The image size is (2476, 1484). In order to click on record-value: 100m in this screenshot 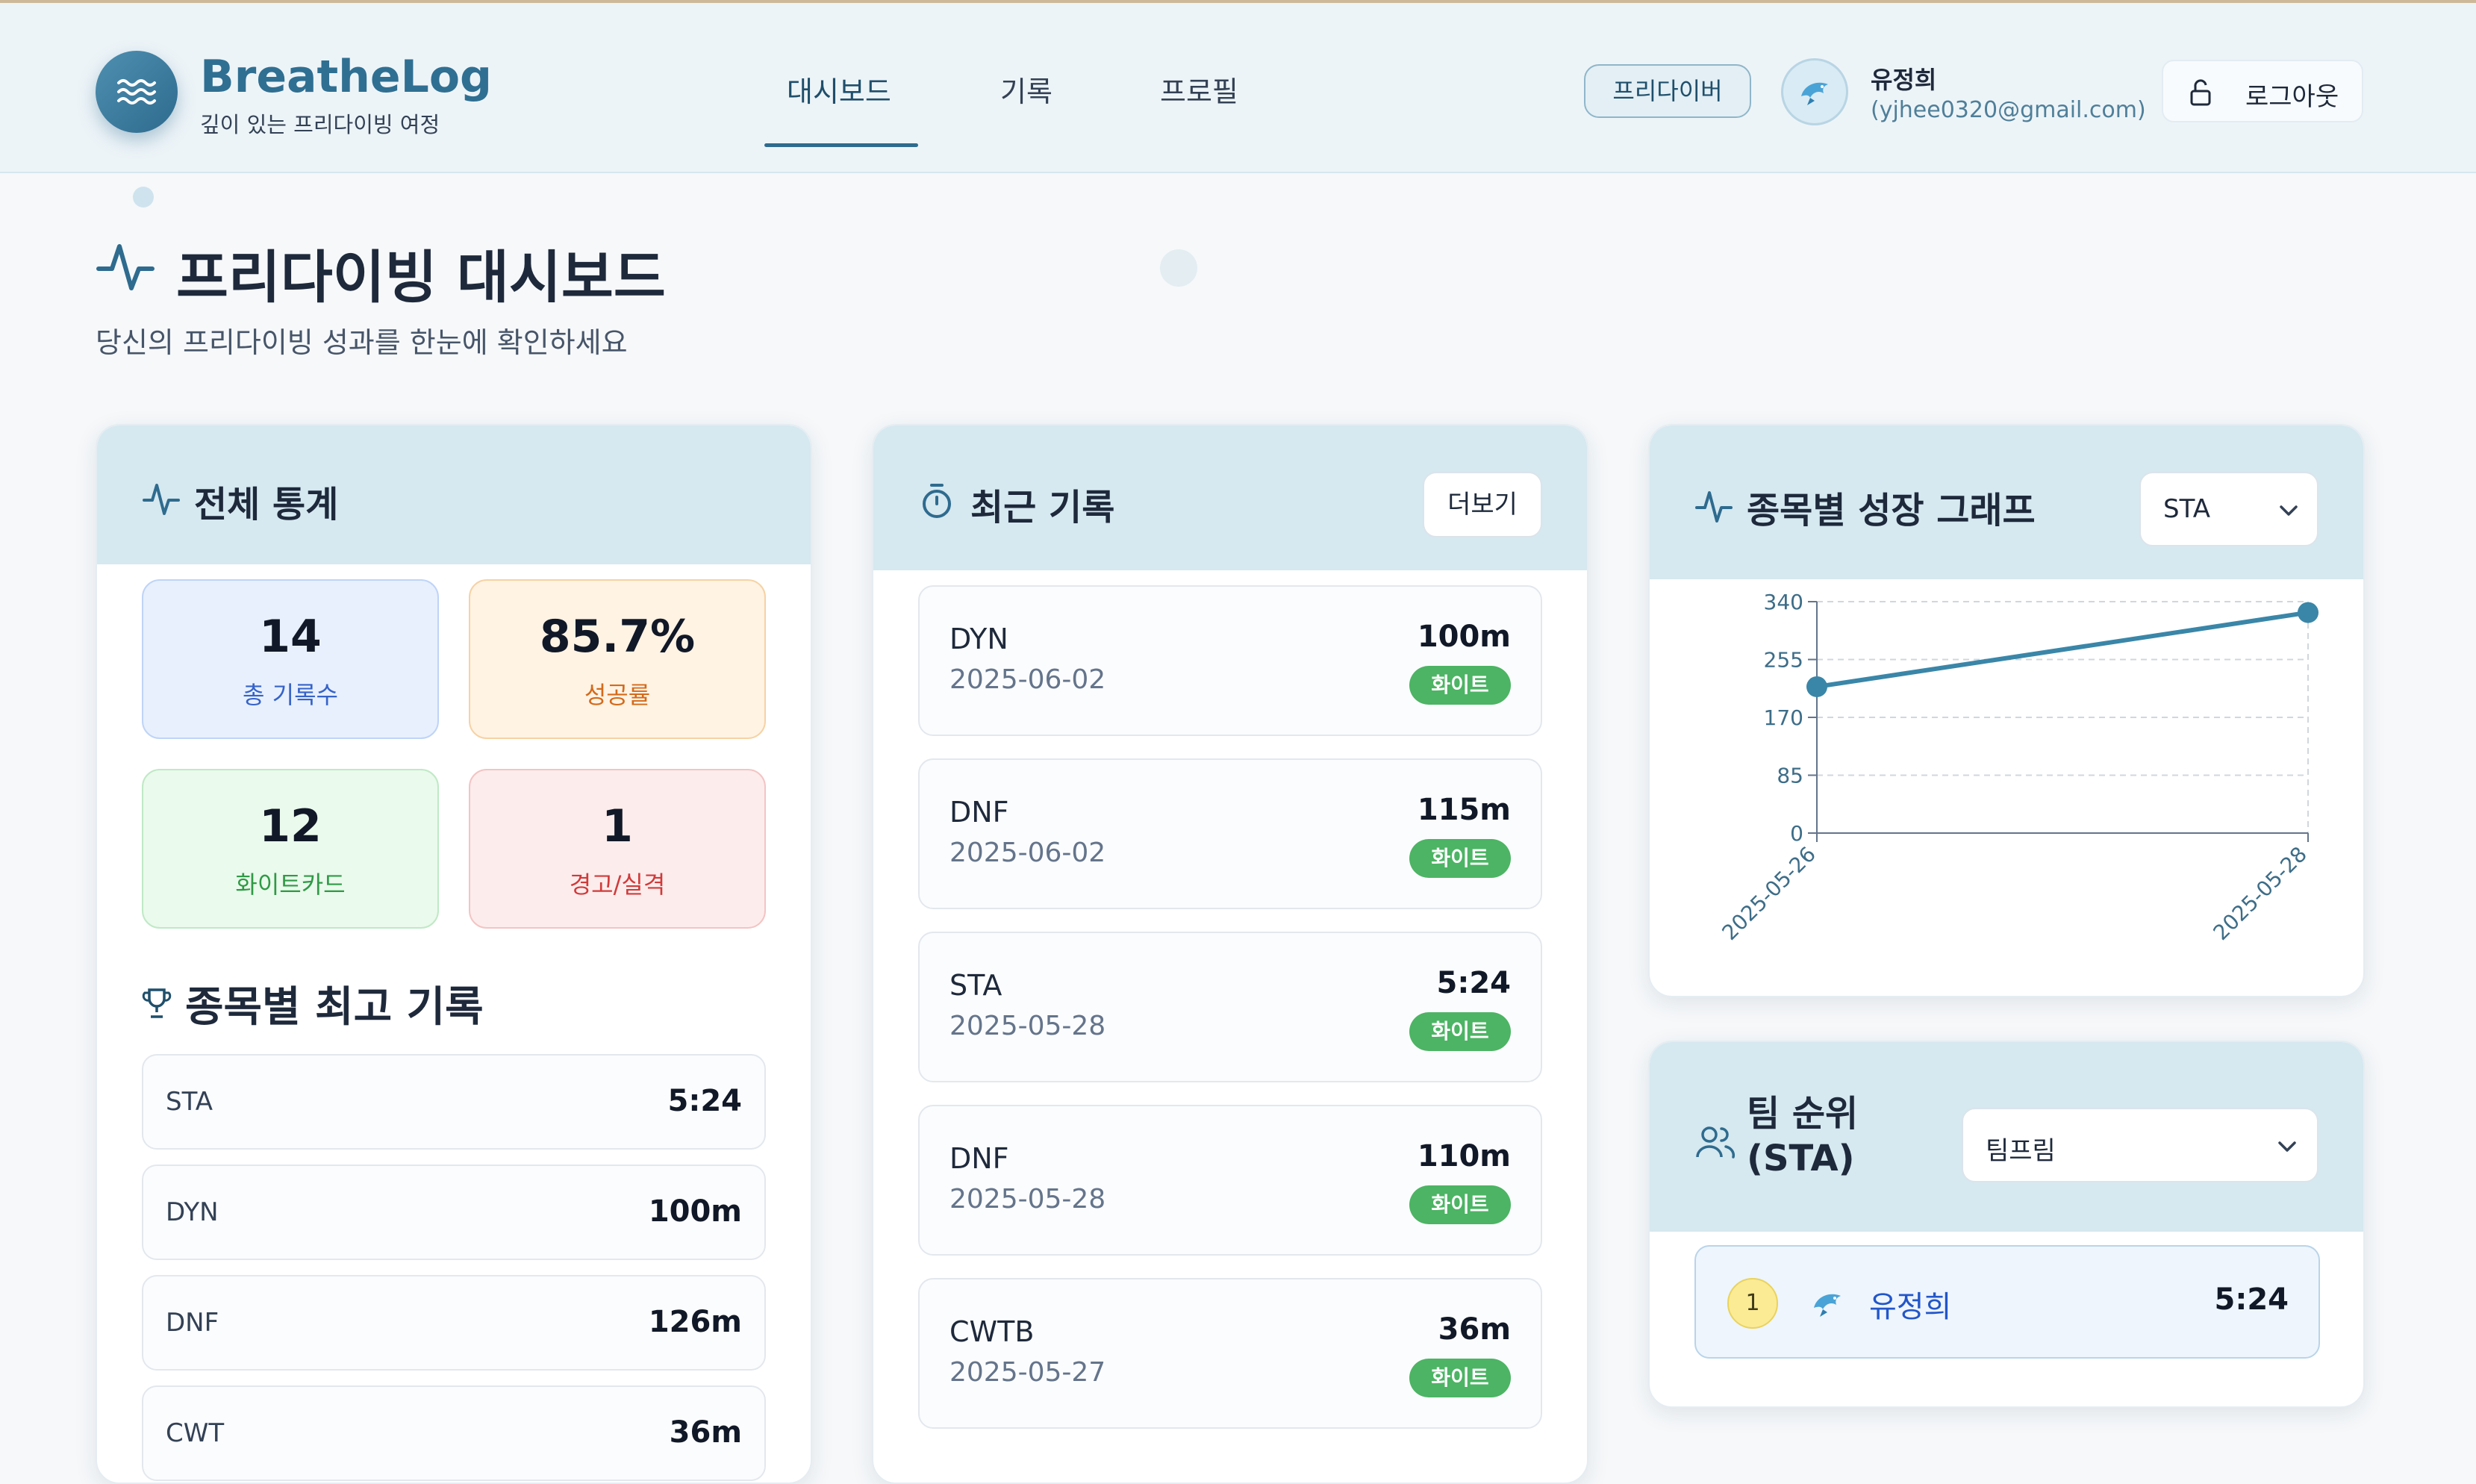, I will do `click(1464, 637)`.